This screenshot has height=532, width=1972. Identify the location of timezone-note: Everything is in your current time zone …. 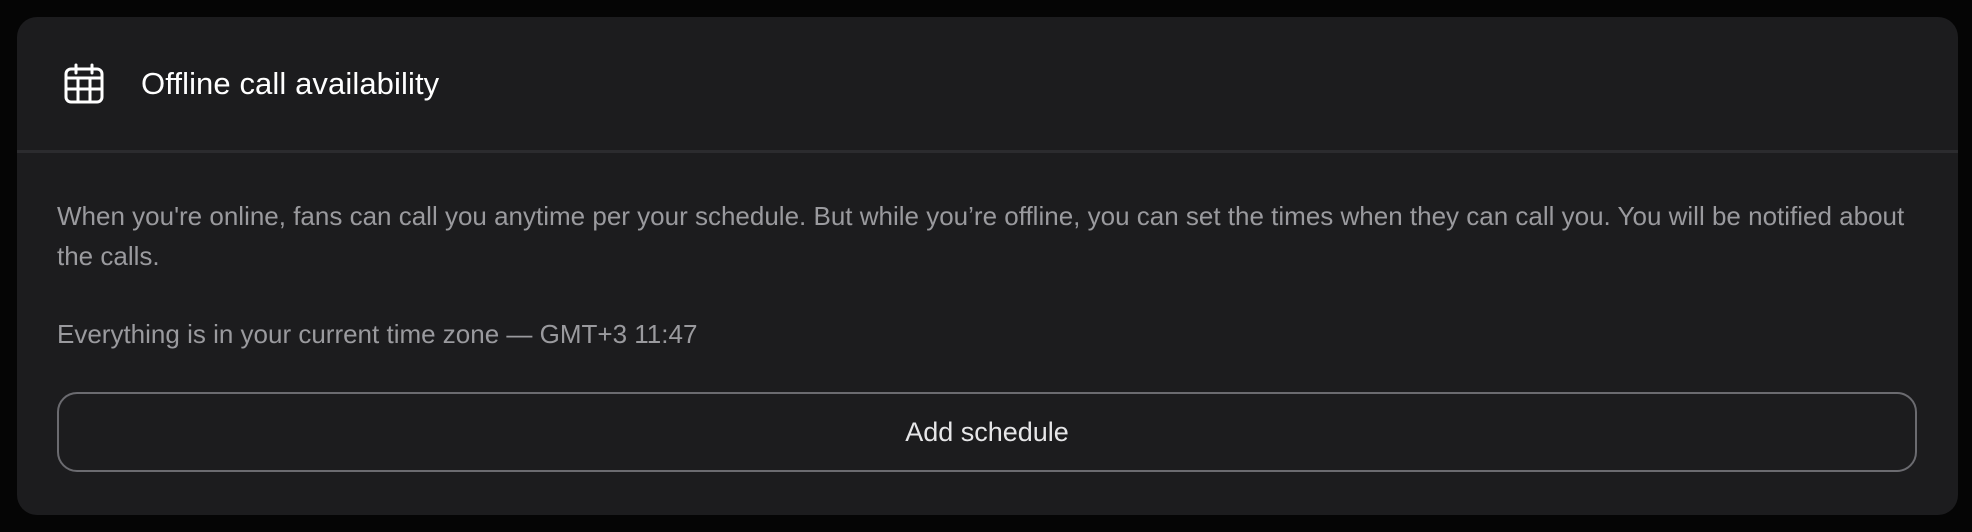
(377, 334).